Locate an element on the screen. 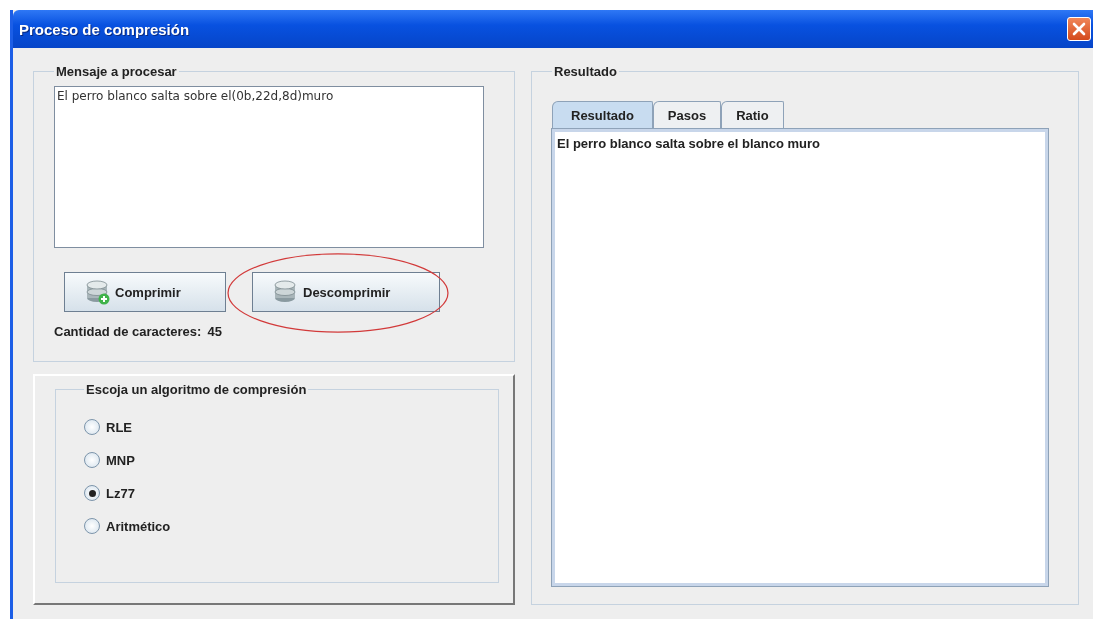 Image resolution: width=1093 pixels, height=619 pixels. message-field: El perro blanco salta sobre el(0b,22d,8d)muro is located at coordinates (269, 167).